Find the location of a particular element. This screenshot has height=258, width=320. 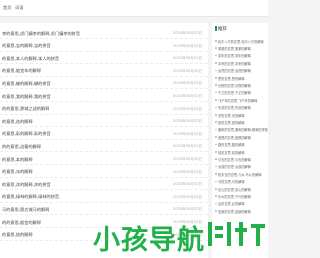

sidebar-item-label: 远然的意思,远然的解释 is located at coordinates (243, 70).